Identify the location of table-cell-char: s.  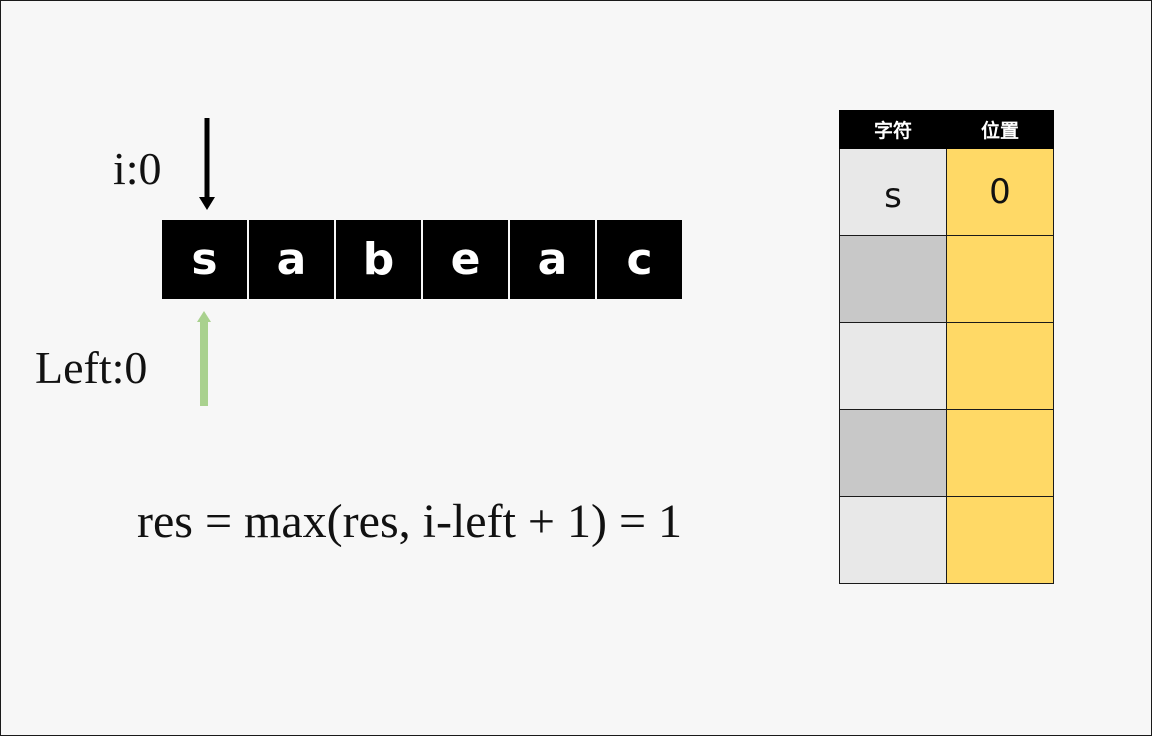
(893, 192).